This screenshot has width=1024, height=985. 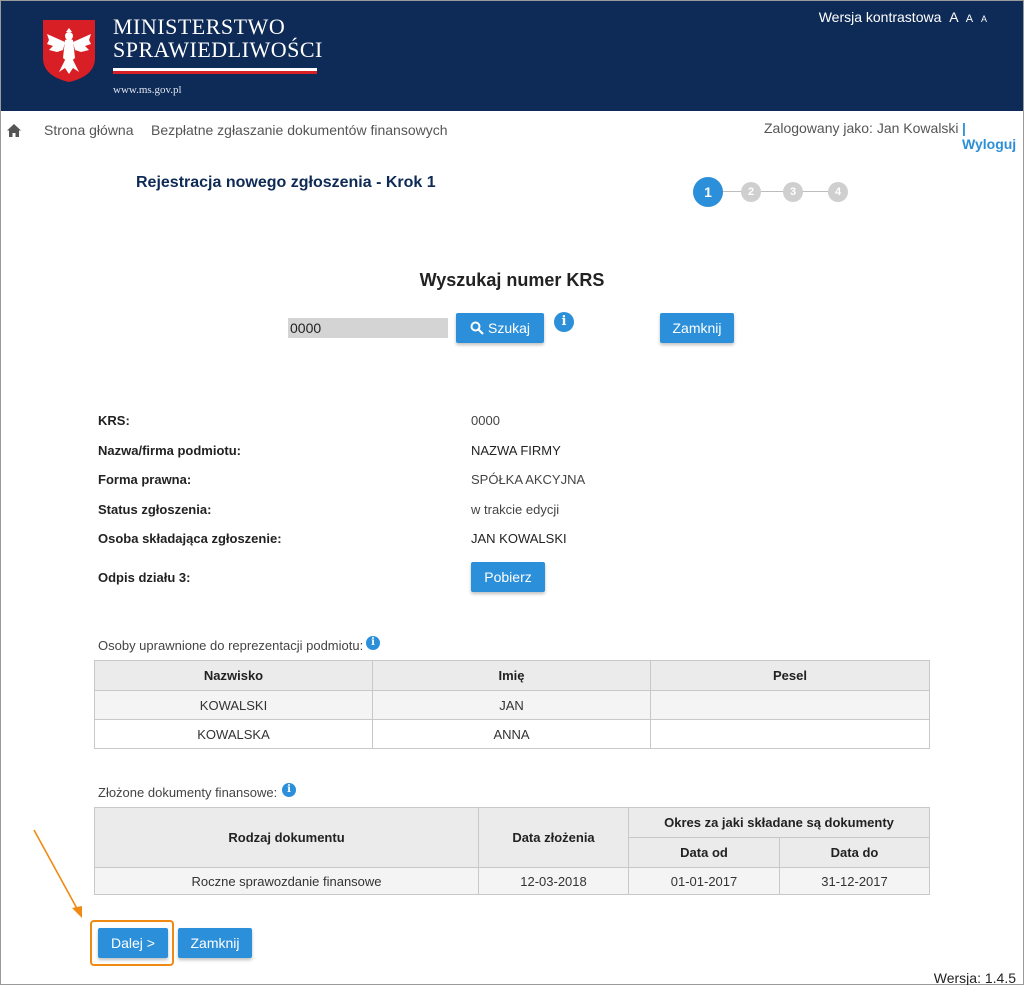 What do you see at coordinates (286, 837) in the screenshot?
I see `column-header-document-type: Rodzaj dokumentu` at bounding box center [286, 837].